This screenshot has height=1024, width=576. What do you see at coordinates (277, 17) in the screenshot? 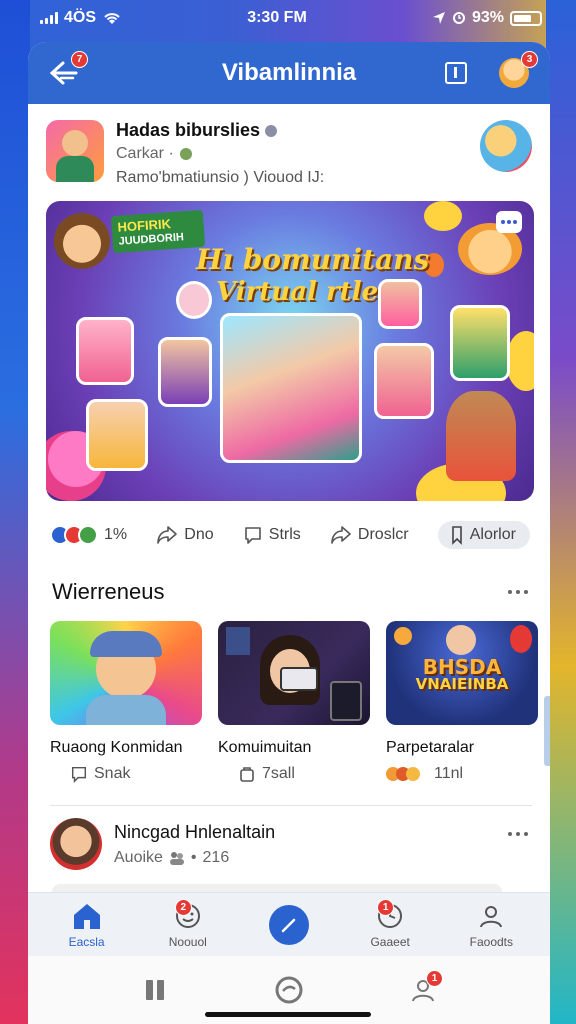
I see `clock-time: 3:30 FM` at bounding box center [277, 17].